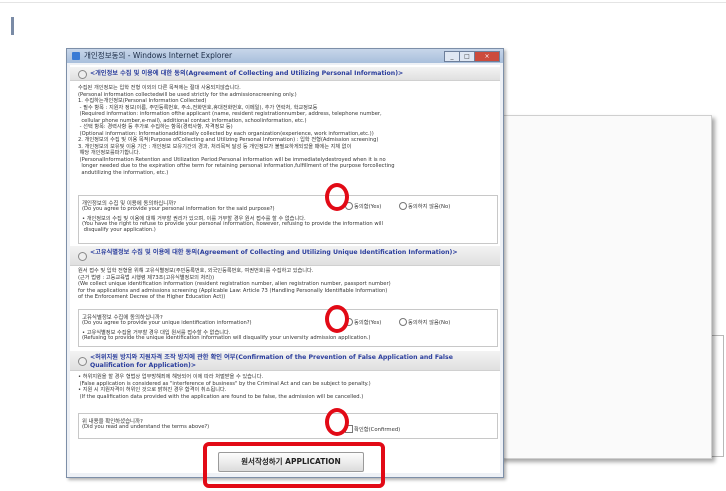 This screenshot has height=491, width=726. Describe the element at coordinates (285, 56) in the screenshot. I see `window-titlebar: 개인정보동의 - Windows Internet Explorer _ □ ×` at that location.